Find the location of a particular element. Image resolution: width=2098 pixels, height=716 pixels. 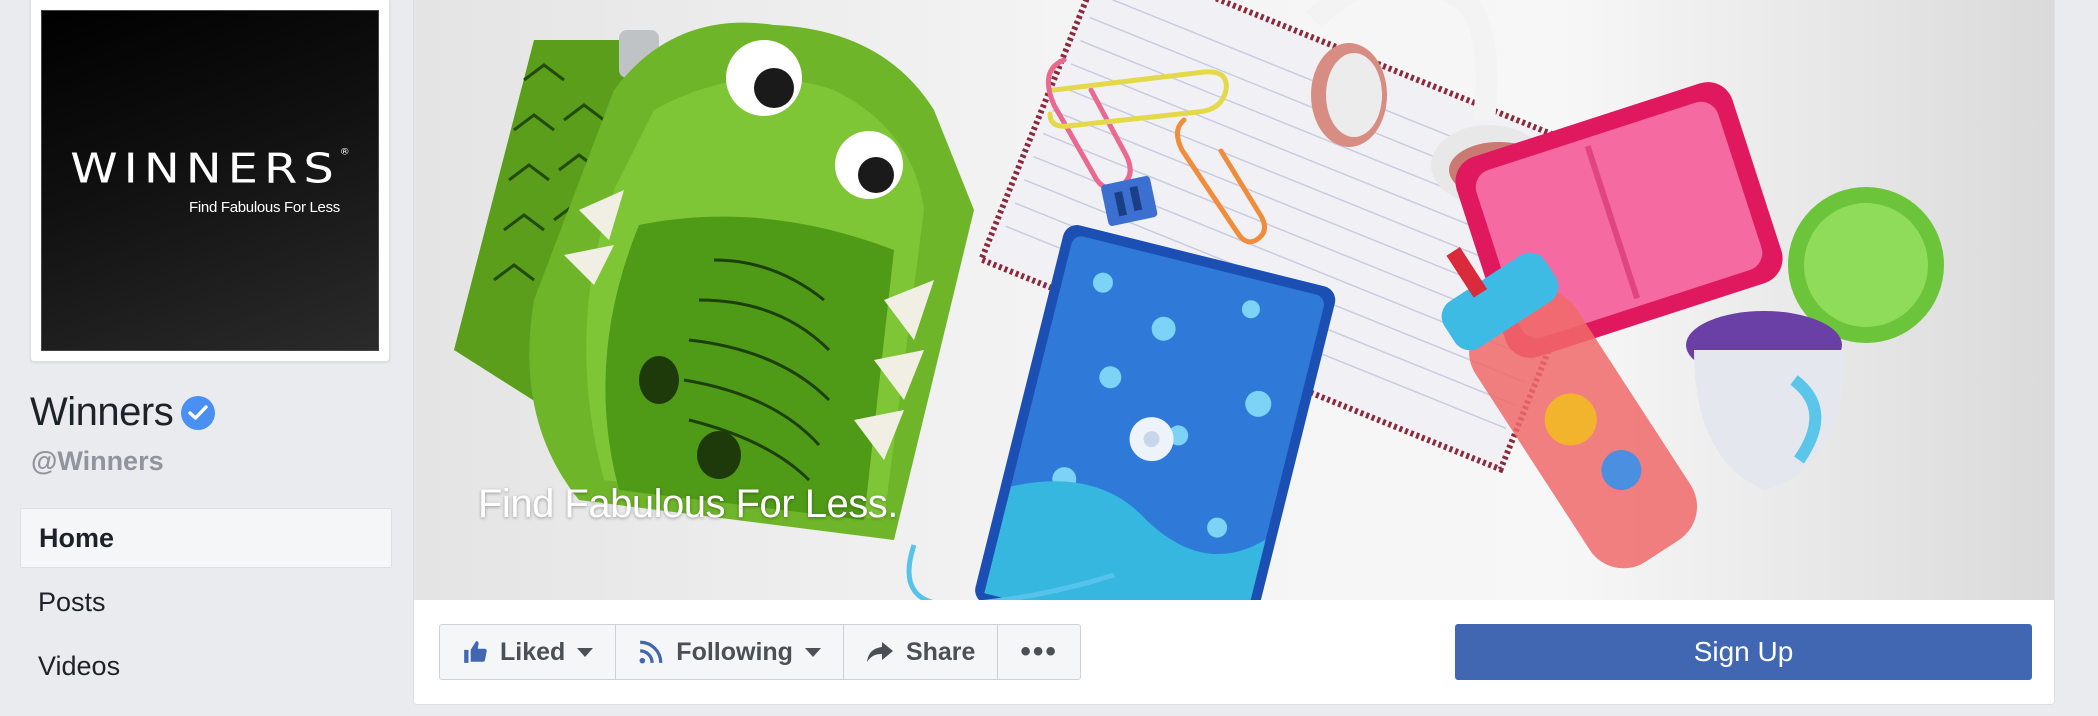

share-label: Share is located at coordinates (940, 651).